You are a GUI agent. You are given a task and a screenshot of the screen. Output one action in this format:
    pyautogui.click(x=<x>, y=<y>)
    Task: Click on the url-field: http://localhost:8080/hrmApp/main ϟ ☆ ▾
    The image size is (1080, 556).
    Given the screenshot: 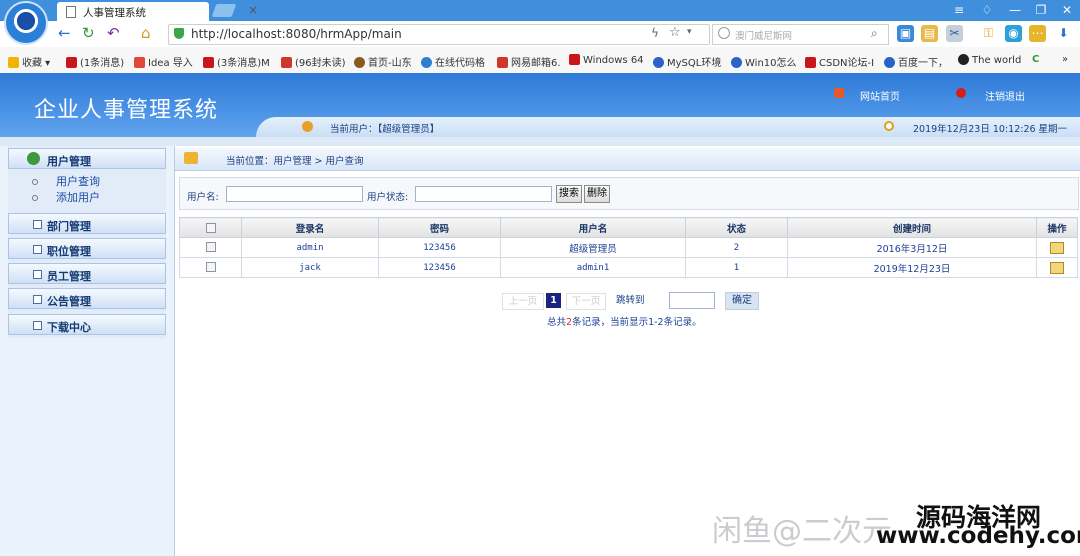 What is the action you would take?
    pyautogui.click(x=439, y=34)
    